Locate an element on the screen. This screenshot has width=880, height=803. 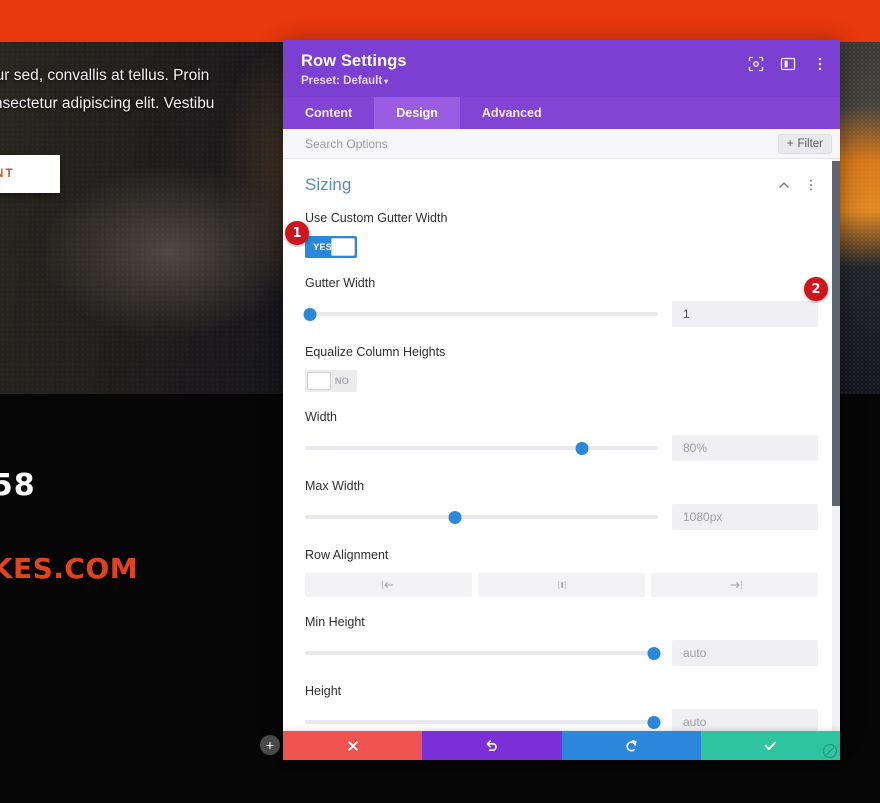
more-options-icon is located at coordinates (820, 64).